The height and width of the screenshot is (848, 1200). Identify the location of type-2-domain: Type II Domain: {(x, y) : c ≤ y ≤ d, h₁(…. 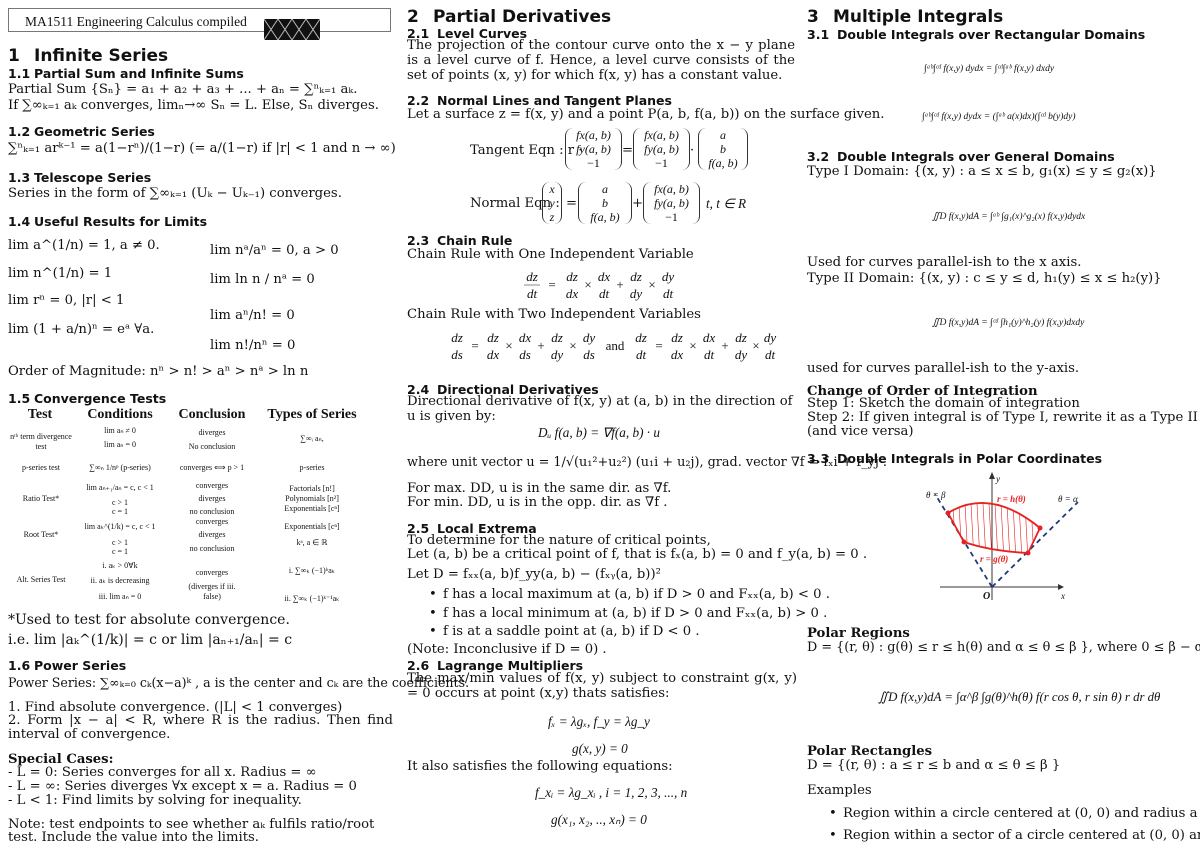
(984, 278).